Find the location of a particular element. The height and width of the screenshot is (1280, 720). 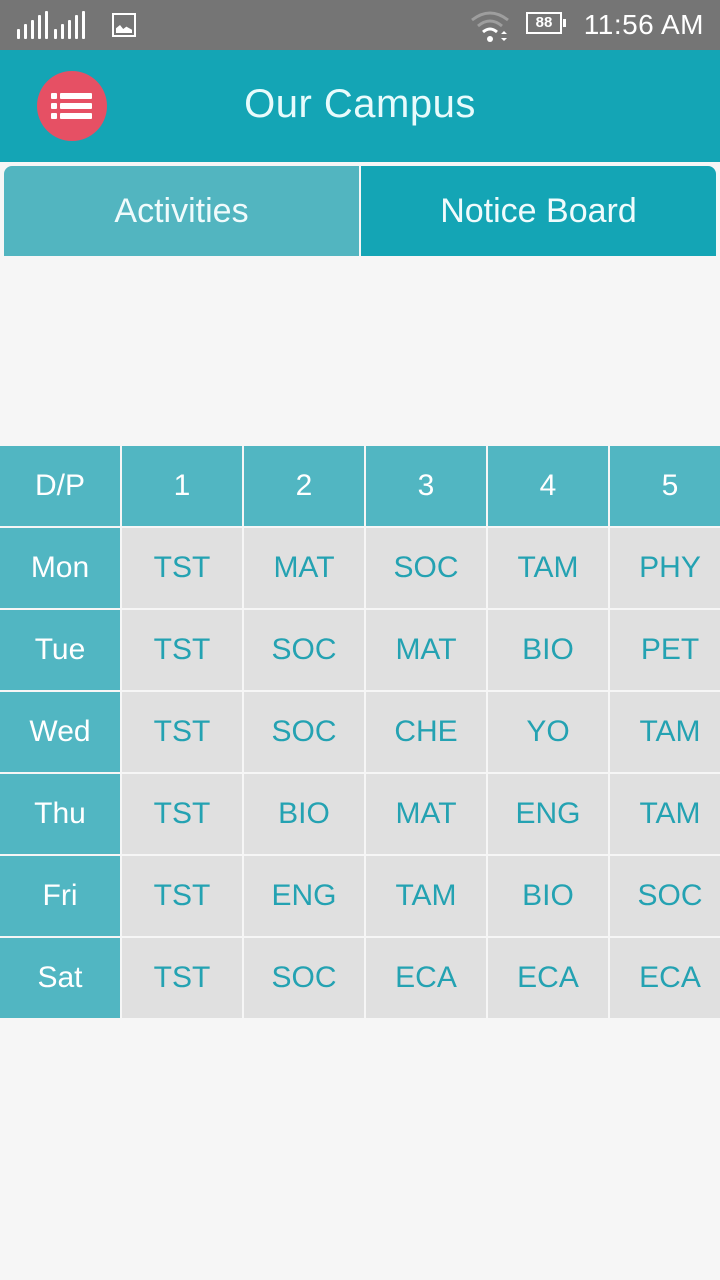

signal-sim1-icon is located at coordinates (32, 25).